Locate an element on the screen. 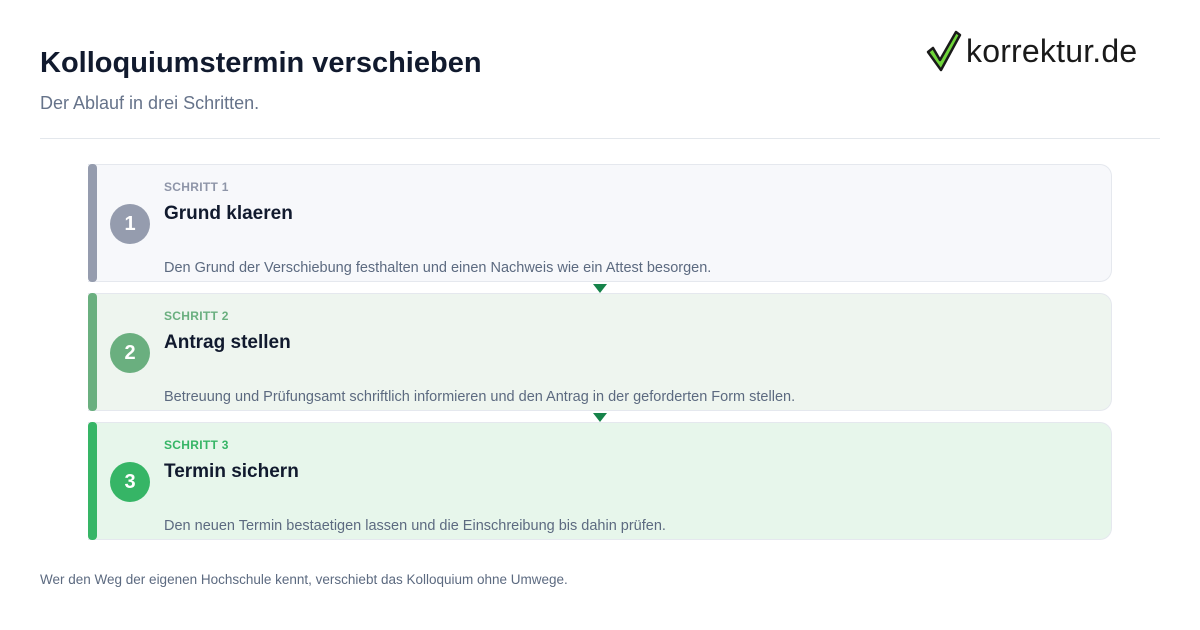  step-number-badge: 3 is located at coordinates (130, 482).